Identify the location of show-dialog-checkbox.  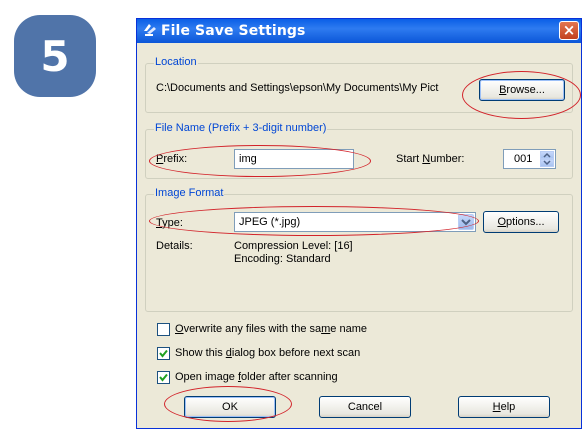
(163, 353).